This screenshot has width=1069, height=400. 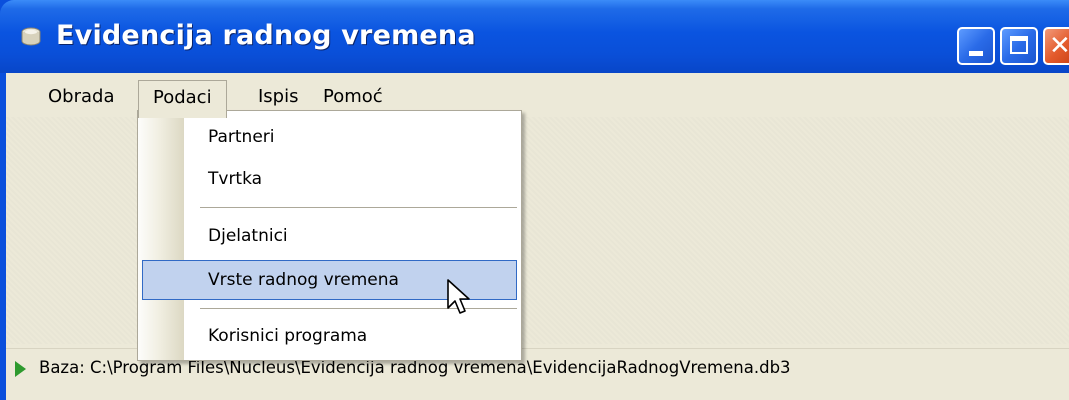 What do you see at coordinates (537, 95) in the screenshot?
I see `menu-bar: Obrada Podaci Ispis Pomoć` at bounding box center [537, 95].